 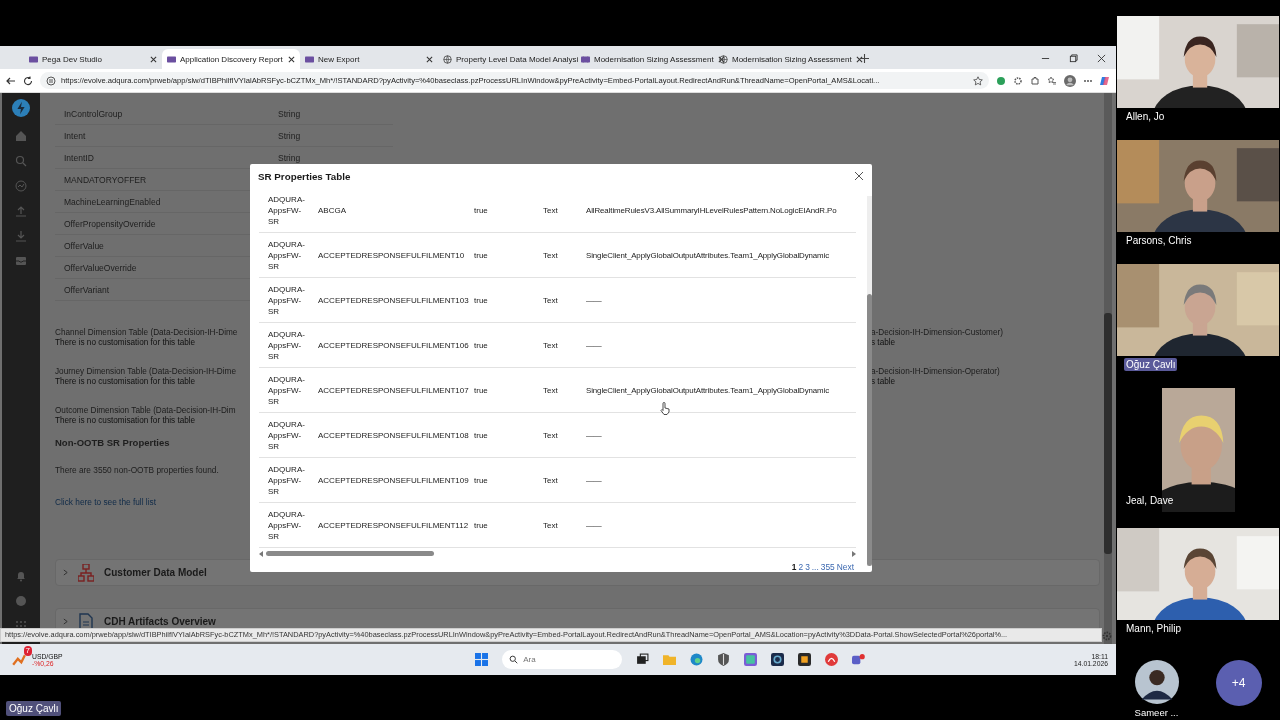 What do you see at coordinates (28, 80) in the screenshot?
I see `refresh-icon` at bounding box center [28, 80].